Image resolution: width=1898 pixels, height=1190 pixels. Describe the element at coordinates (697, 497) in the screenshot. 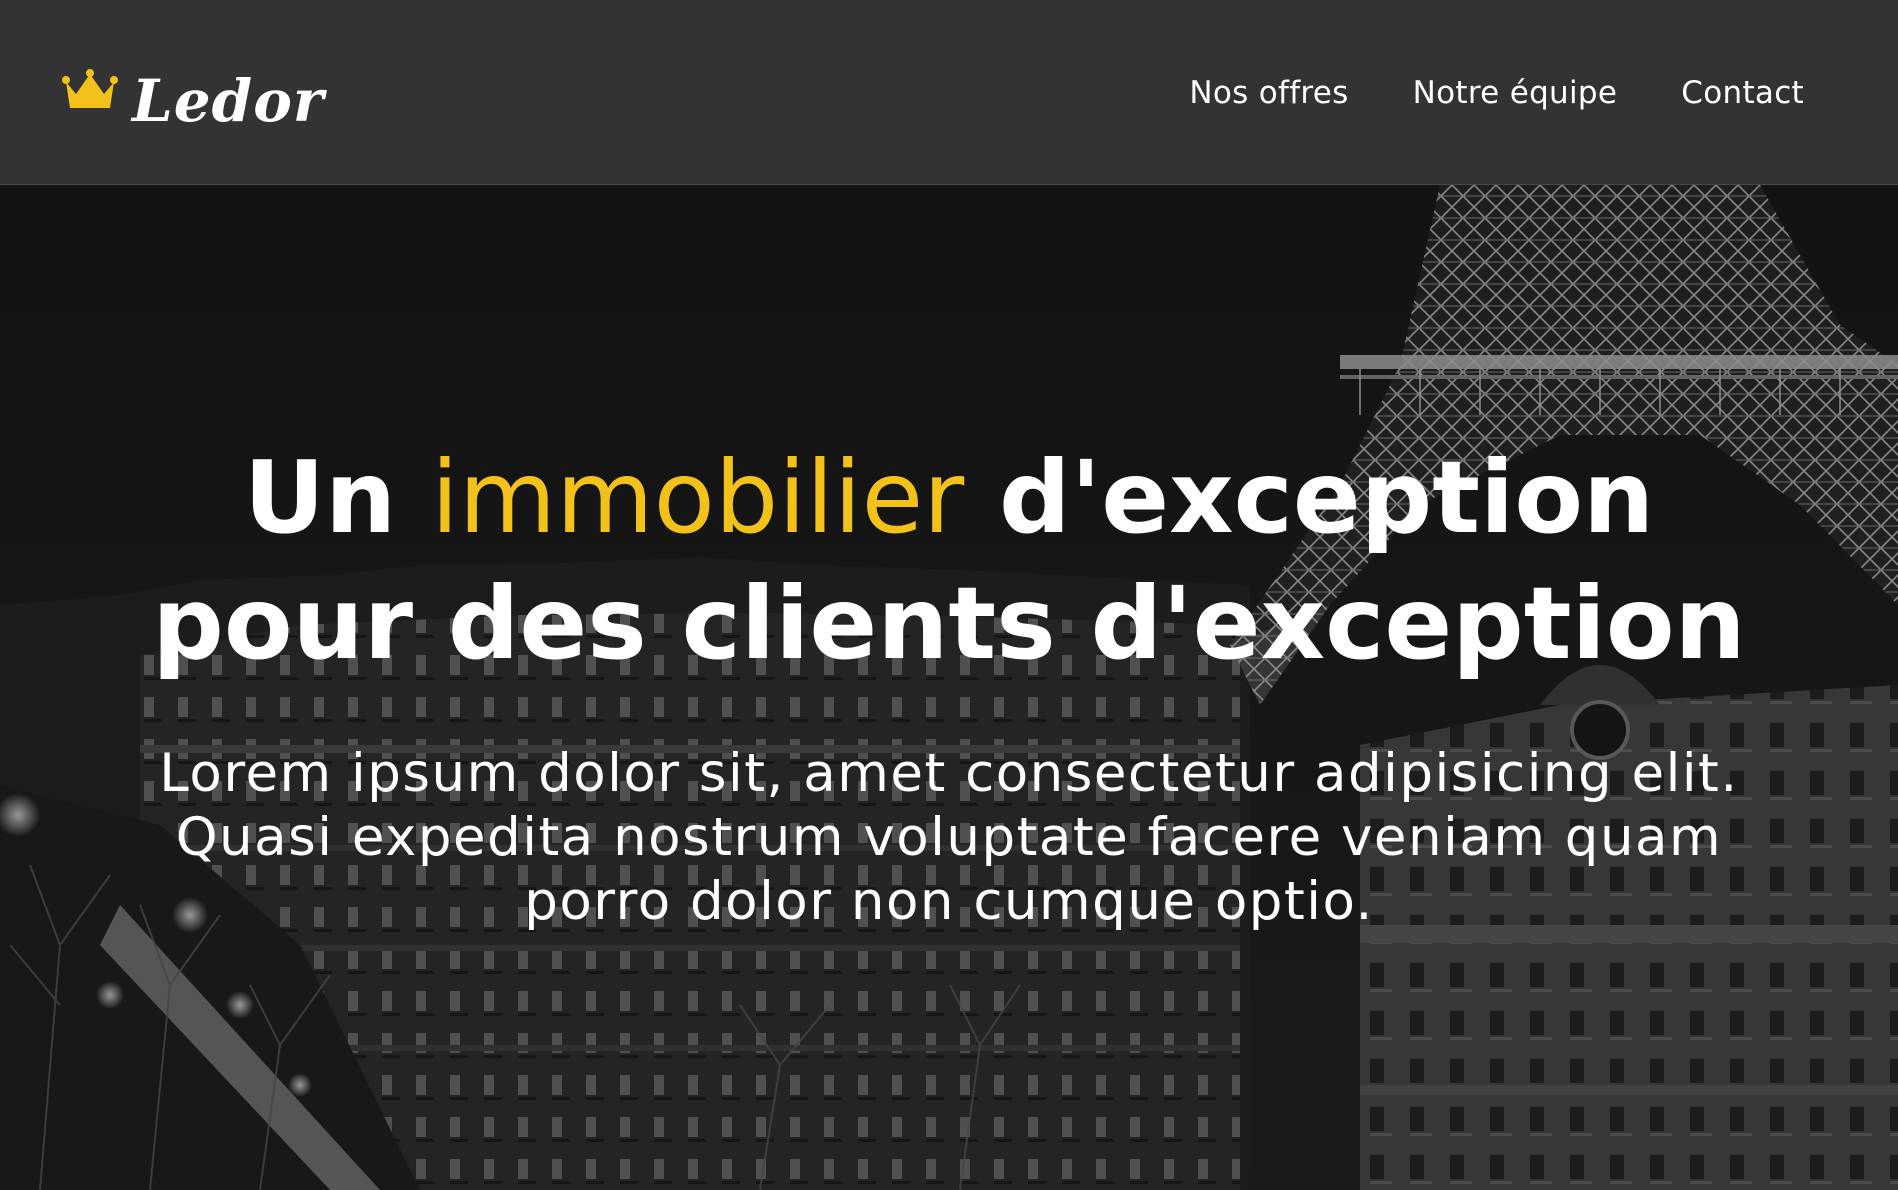

I see `hero-title-accent: immobilier` at that location.